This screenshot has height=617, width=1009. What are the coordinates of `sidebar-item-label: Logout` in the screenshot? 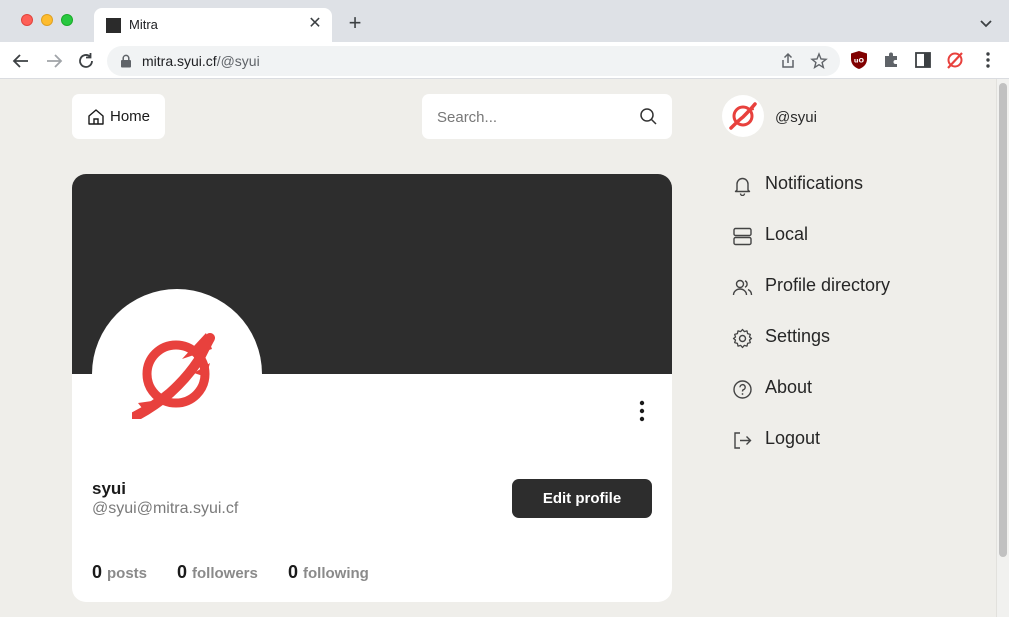 It's located at (793, 438).